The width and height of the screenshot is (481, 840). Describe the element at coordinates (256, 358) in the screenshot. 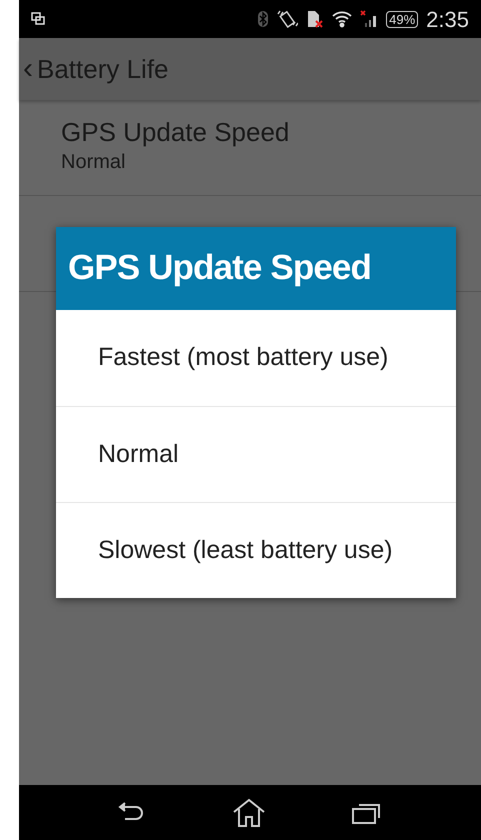

I see `dialog-option: Fastest (most battery use)` at that location.